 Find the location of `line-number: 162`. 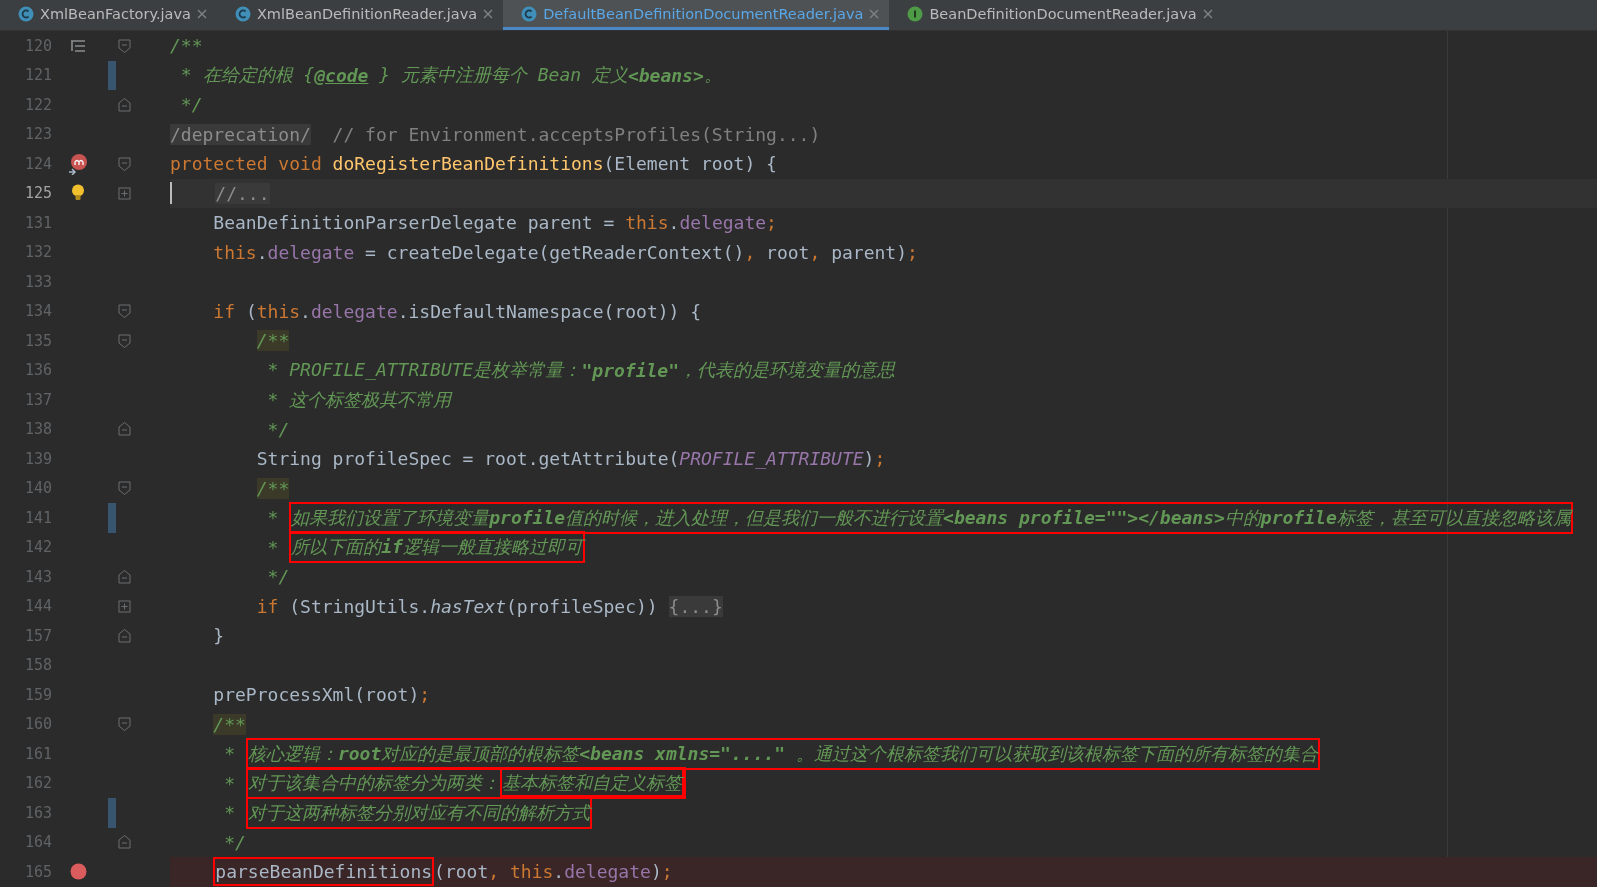

line-number: 162 is located at coordinates (37, 783).